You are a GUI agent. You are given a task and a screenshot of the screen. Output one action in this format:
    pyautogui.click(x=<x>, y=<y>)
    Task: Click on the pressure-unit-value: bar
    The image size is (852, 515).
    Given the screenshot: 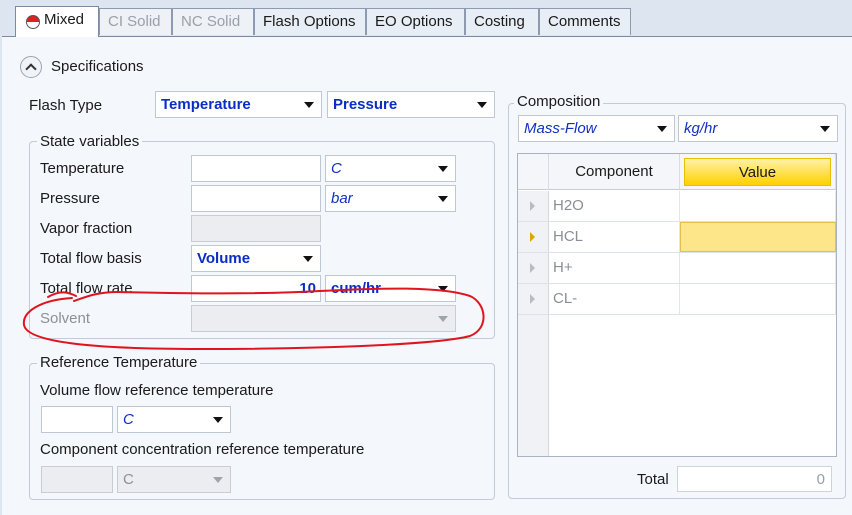 What is the action you would take?
    pyautogui.click(x=342, y=198)
    